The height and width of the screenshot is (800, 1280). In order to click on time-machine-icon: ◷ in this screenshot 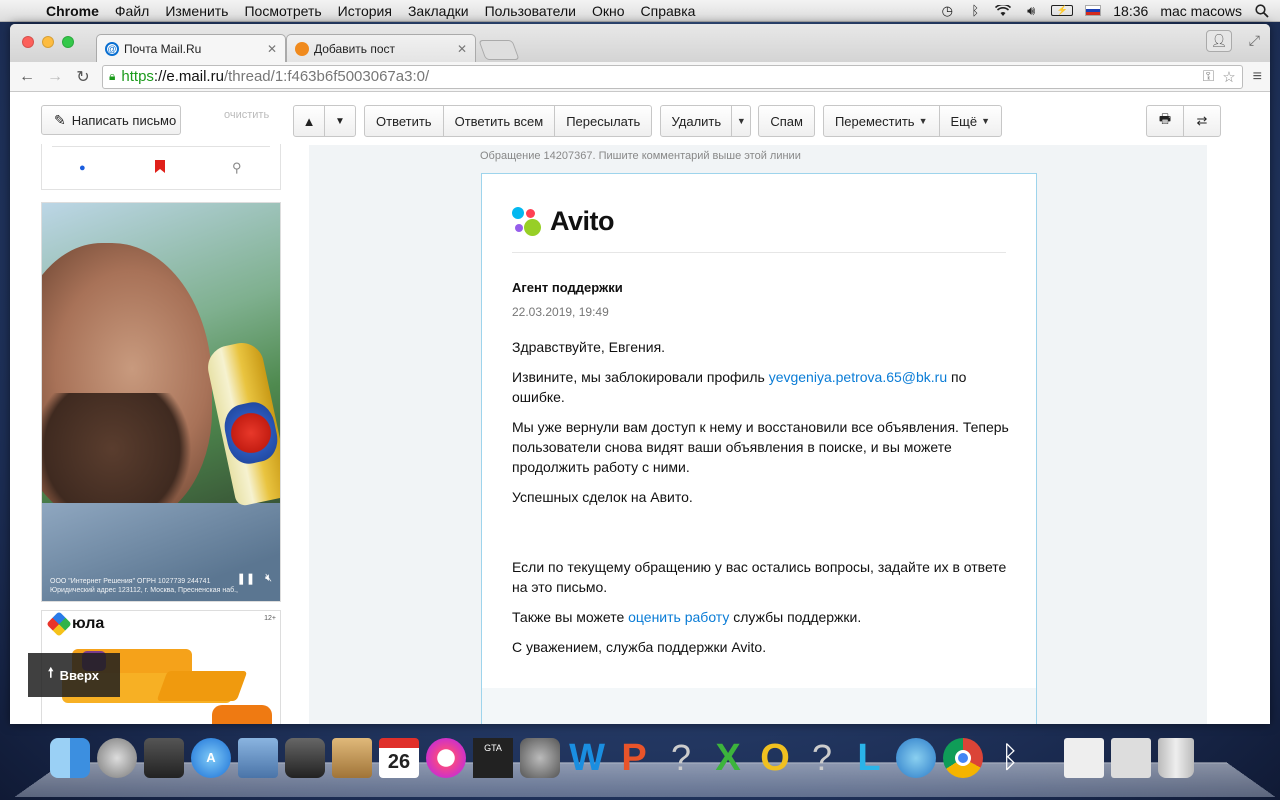, I will do `click(947, 10)`.